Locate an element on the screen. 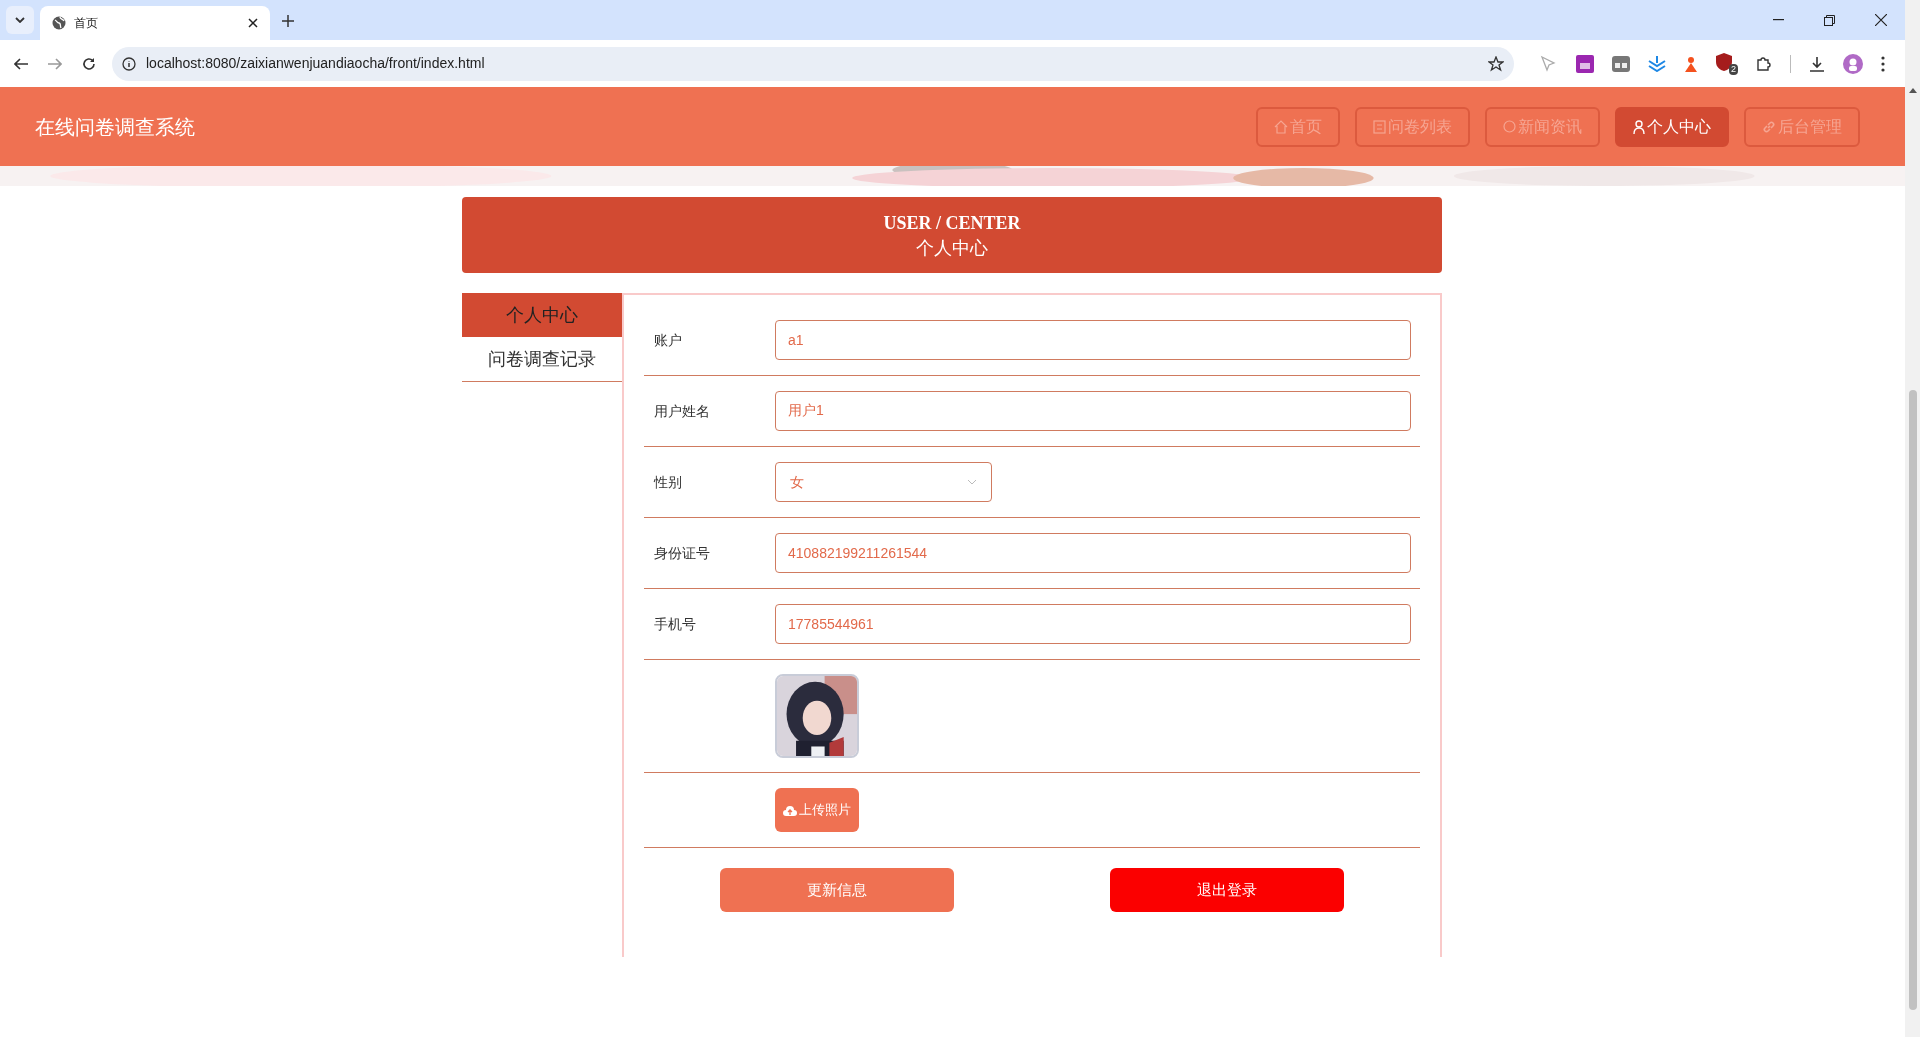  globe-icon is located at coordinates (59, 23).